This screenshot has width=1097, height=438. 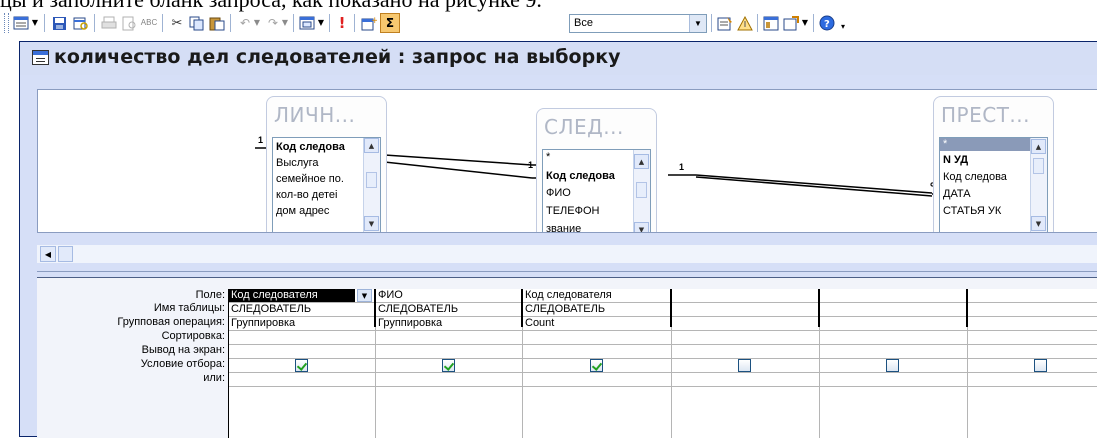 What do you see at coordinates (321, 23) in the screenshot?
I see `query-type-dropdown-icon: ▼` at bounding box center [321, 23].